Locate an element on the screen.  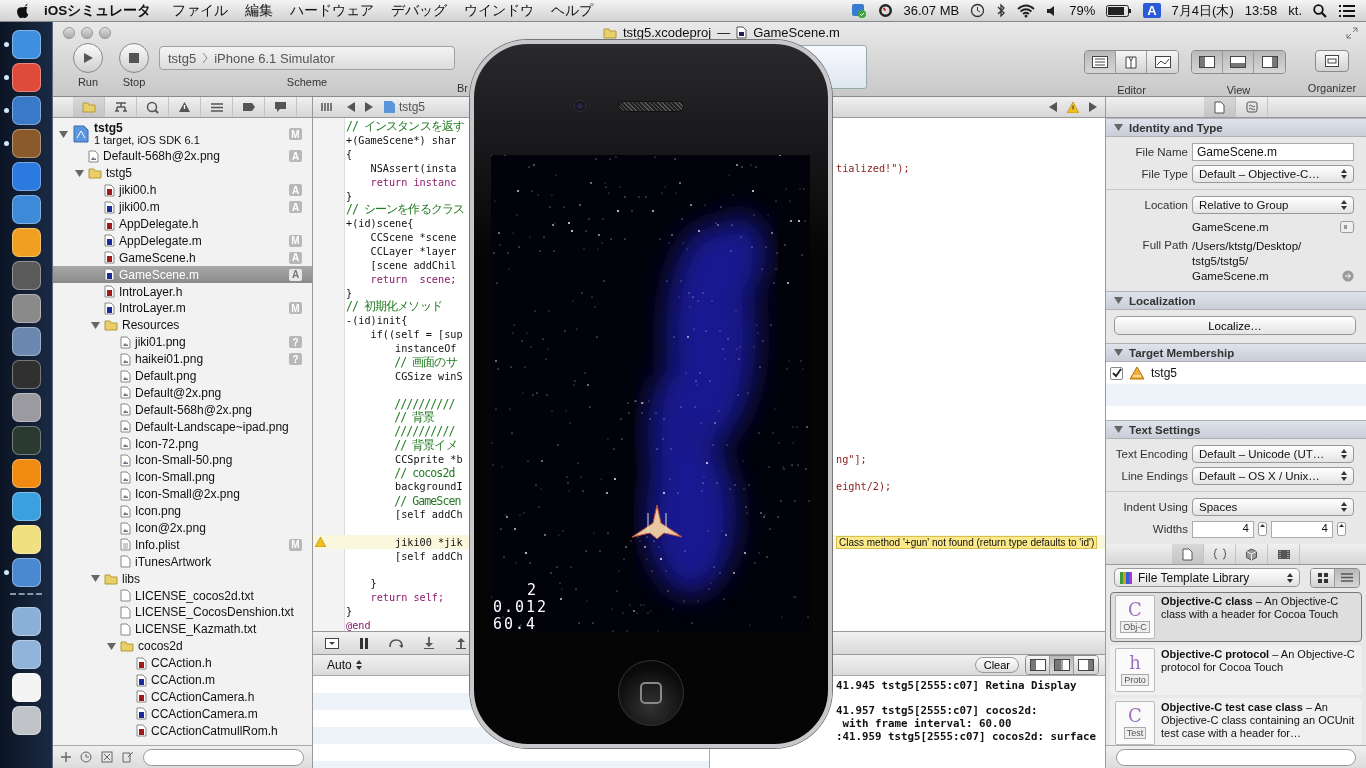
section-header: Target Membership is located at coordinates (1236, 352).